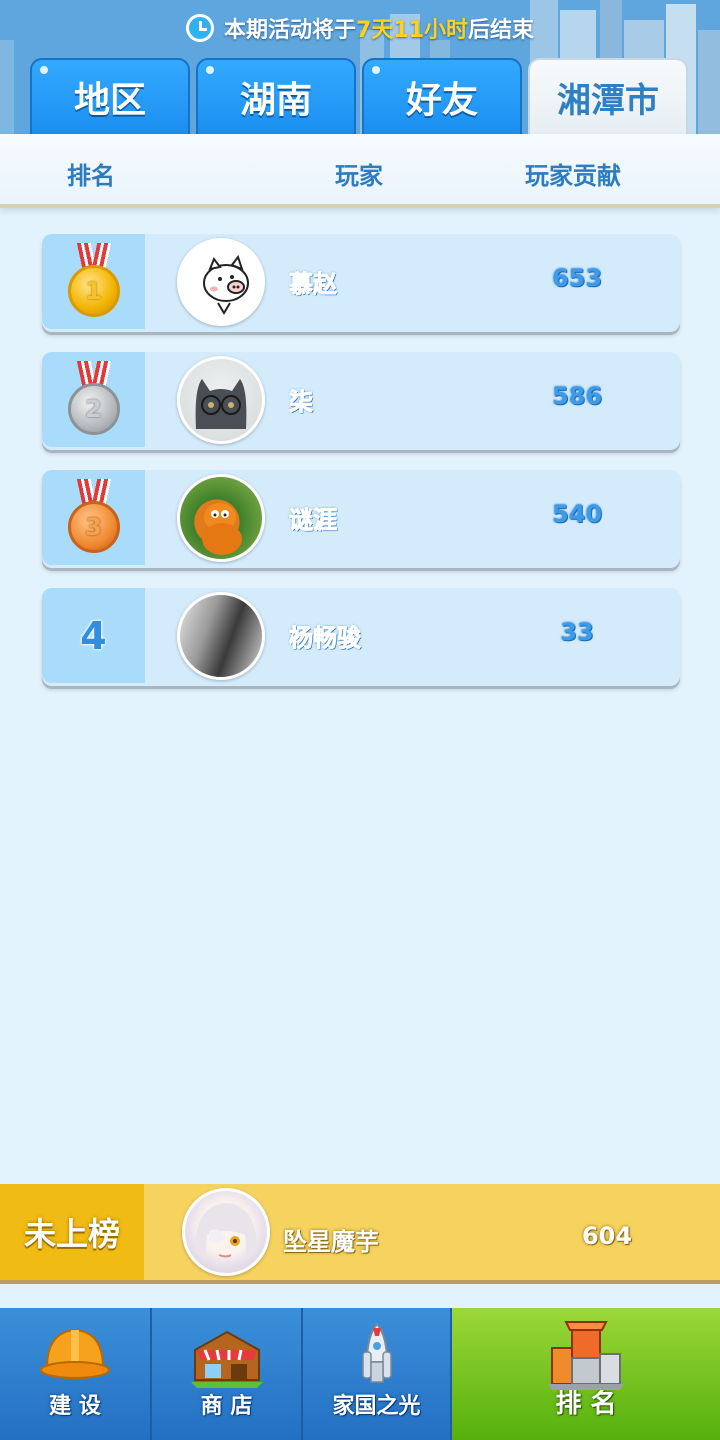  I want to click on column-rank: 排名, so click(91, 176).